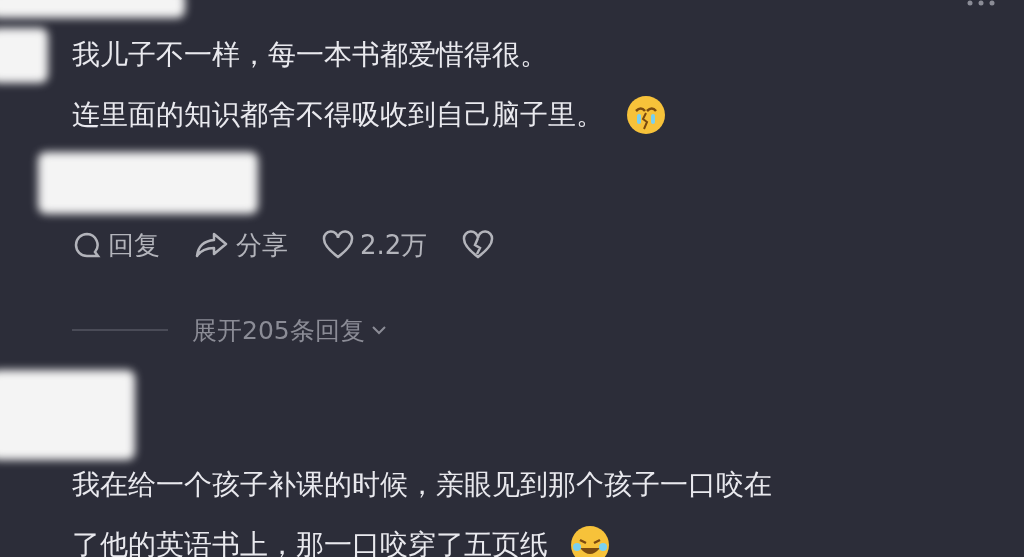  What do you see at coordinates (590, 541) in the screenshot?
I see `laughing-tears-icon` at bounding box center [590, 541].